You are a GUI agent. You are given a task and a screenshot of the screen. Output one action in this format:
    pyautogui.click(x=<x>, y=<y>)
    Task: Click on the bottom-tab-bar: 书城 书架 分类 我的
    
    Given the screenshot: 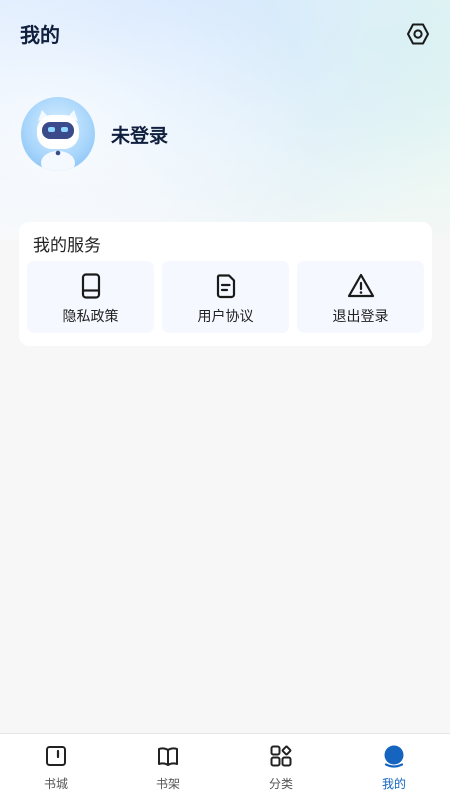 What is the action you would take?
    pyautogui.click(x=225, y=767)
    